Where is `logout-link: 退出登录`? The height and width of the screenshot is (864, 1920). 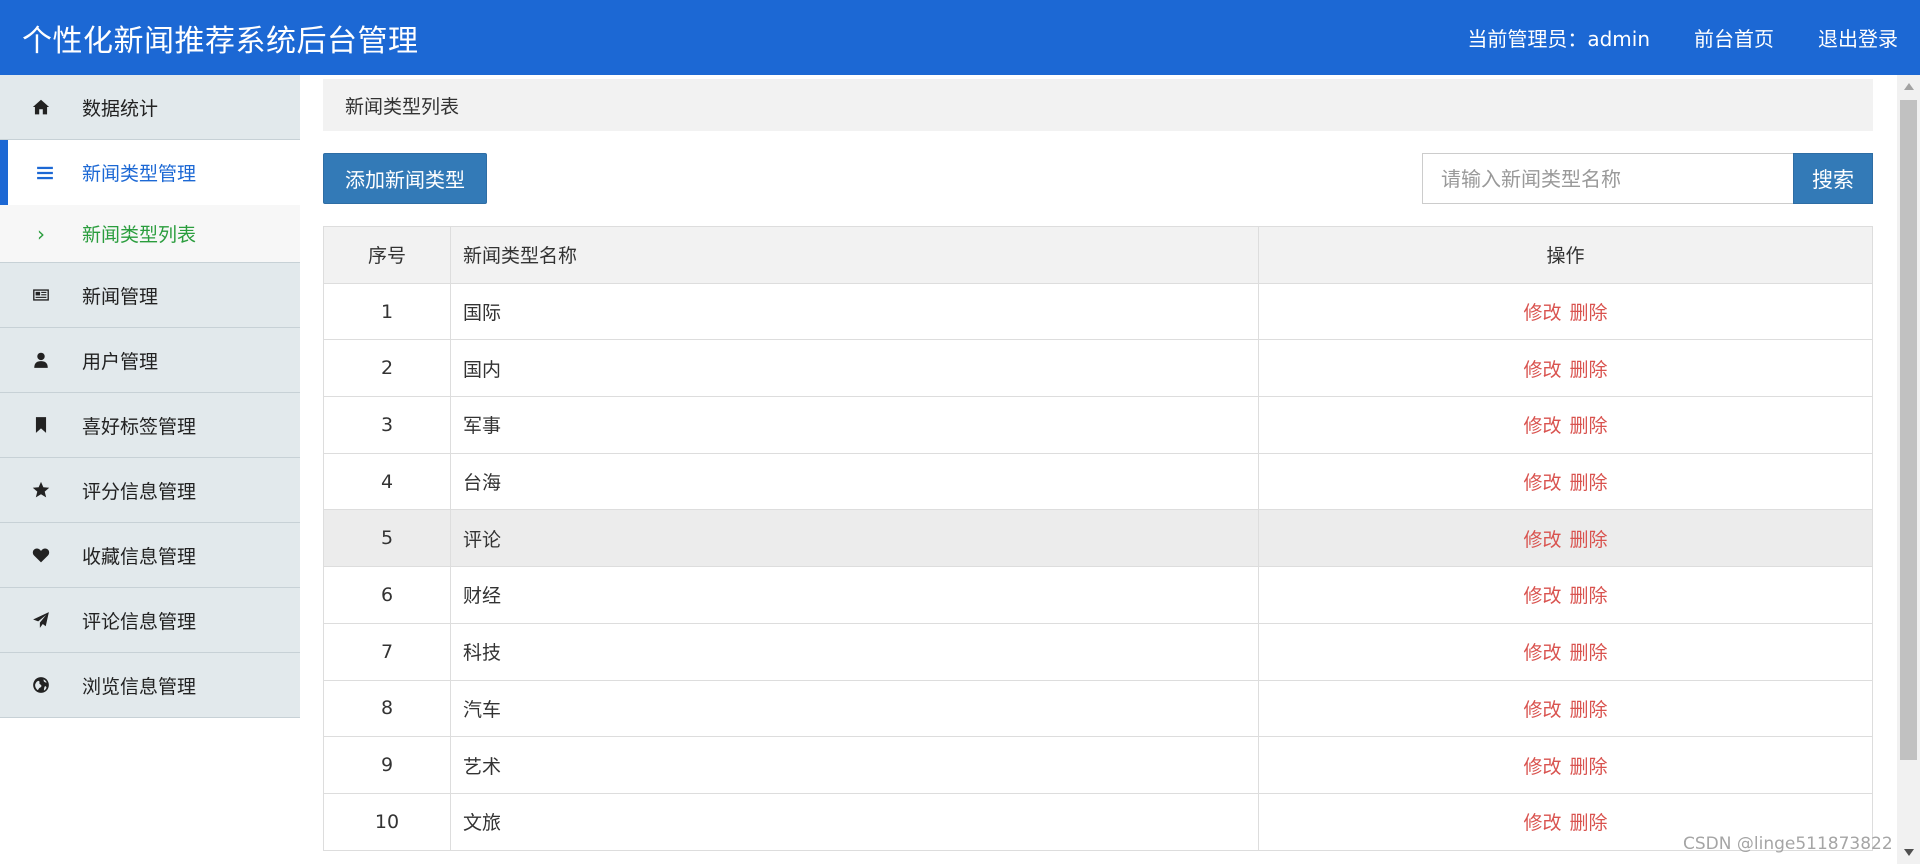 logout-link: 退出登录 is located at coordinates (1858, 37).